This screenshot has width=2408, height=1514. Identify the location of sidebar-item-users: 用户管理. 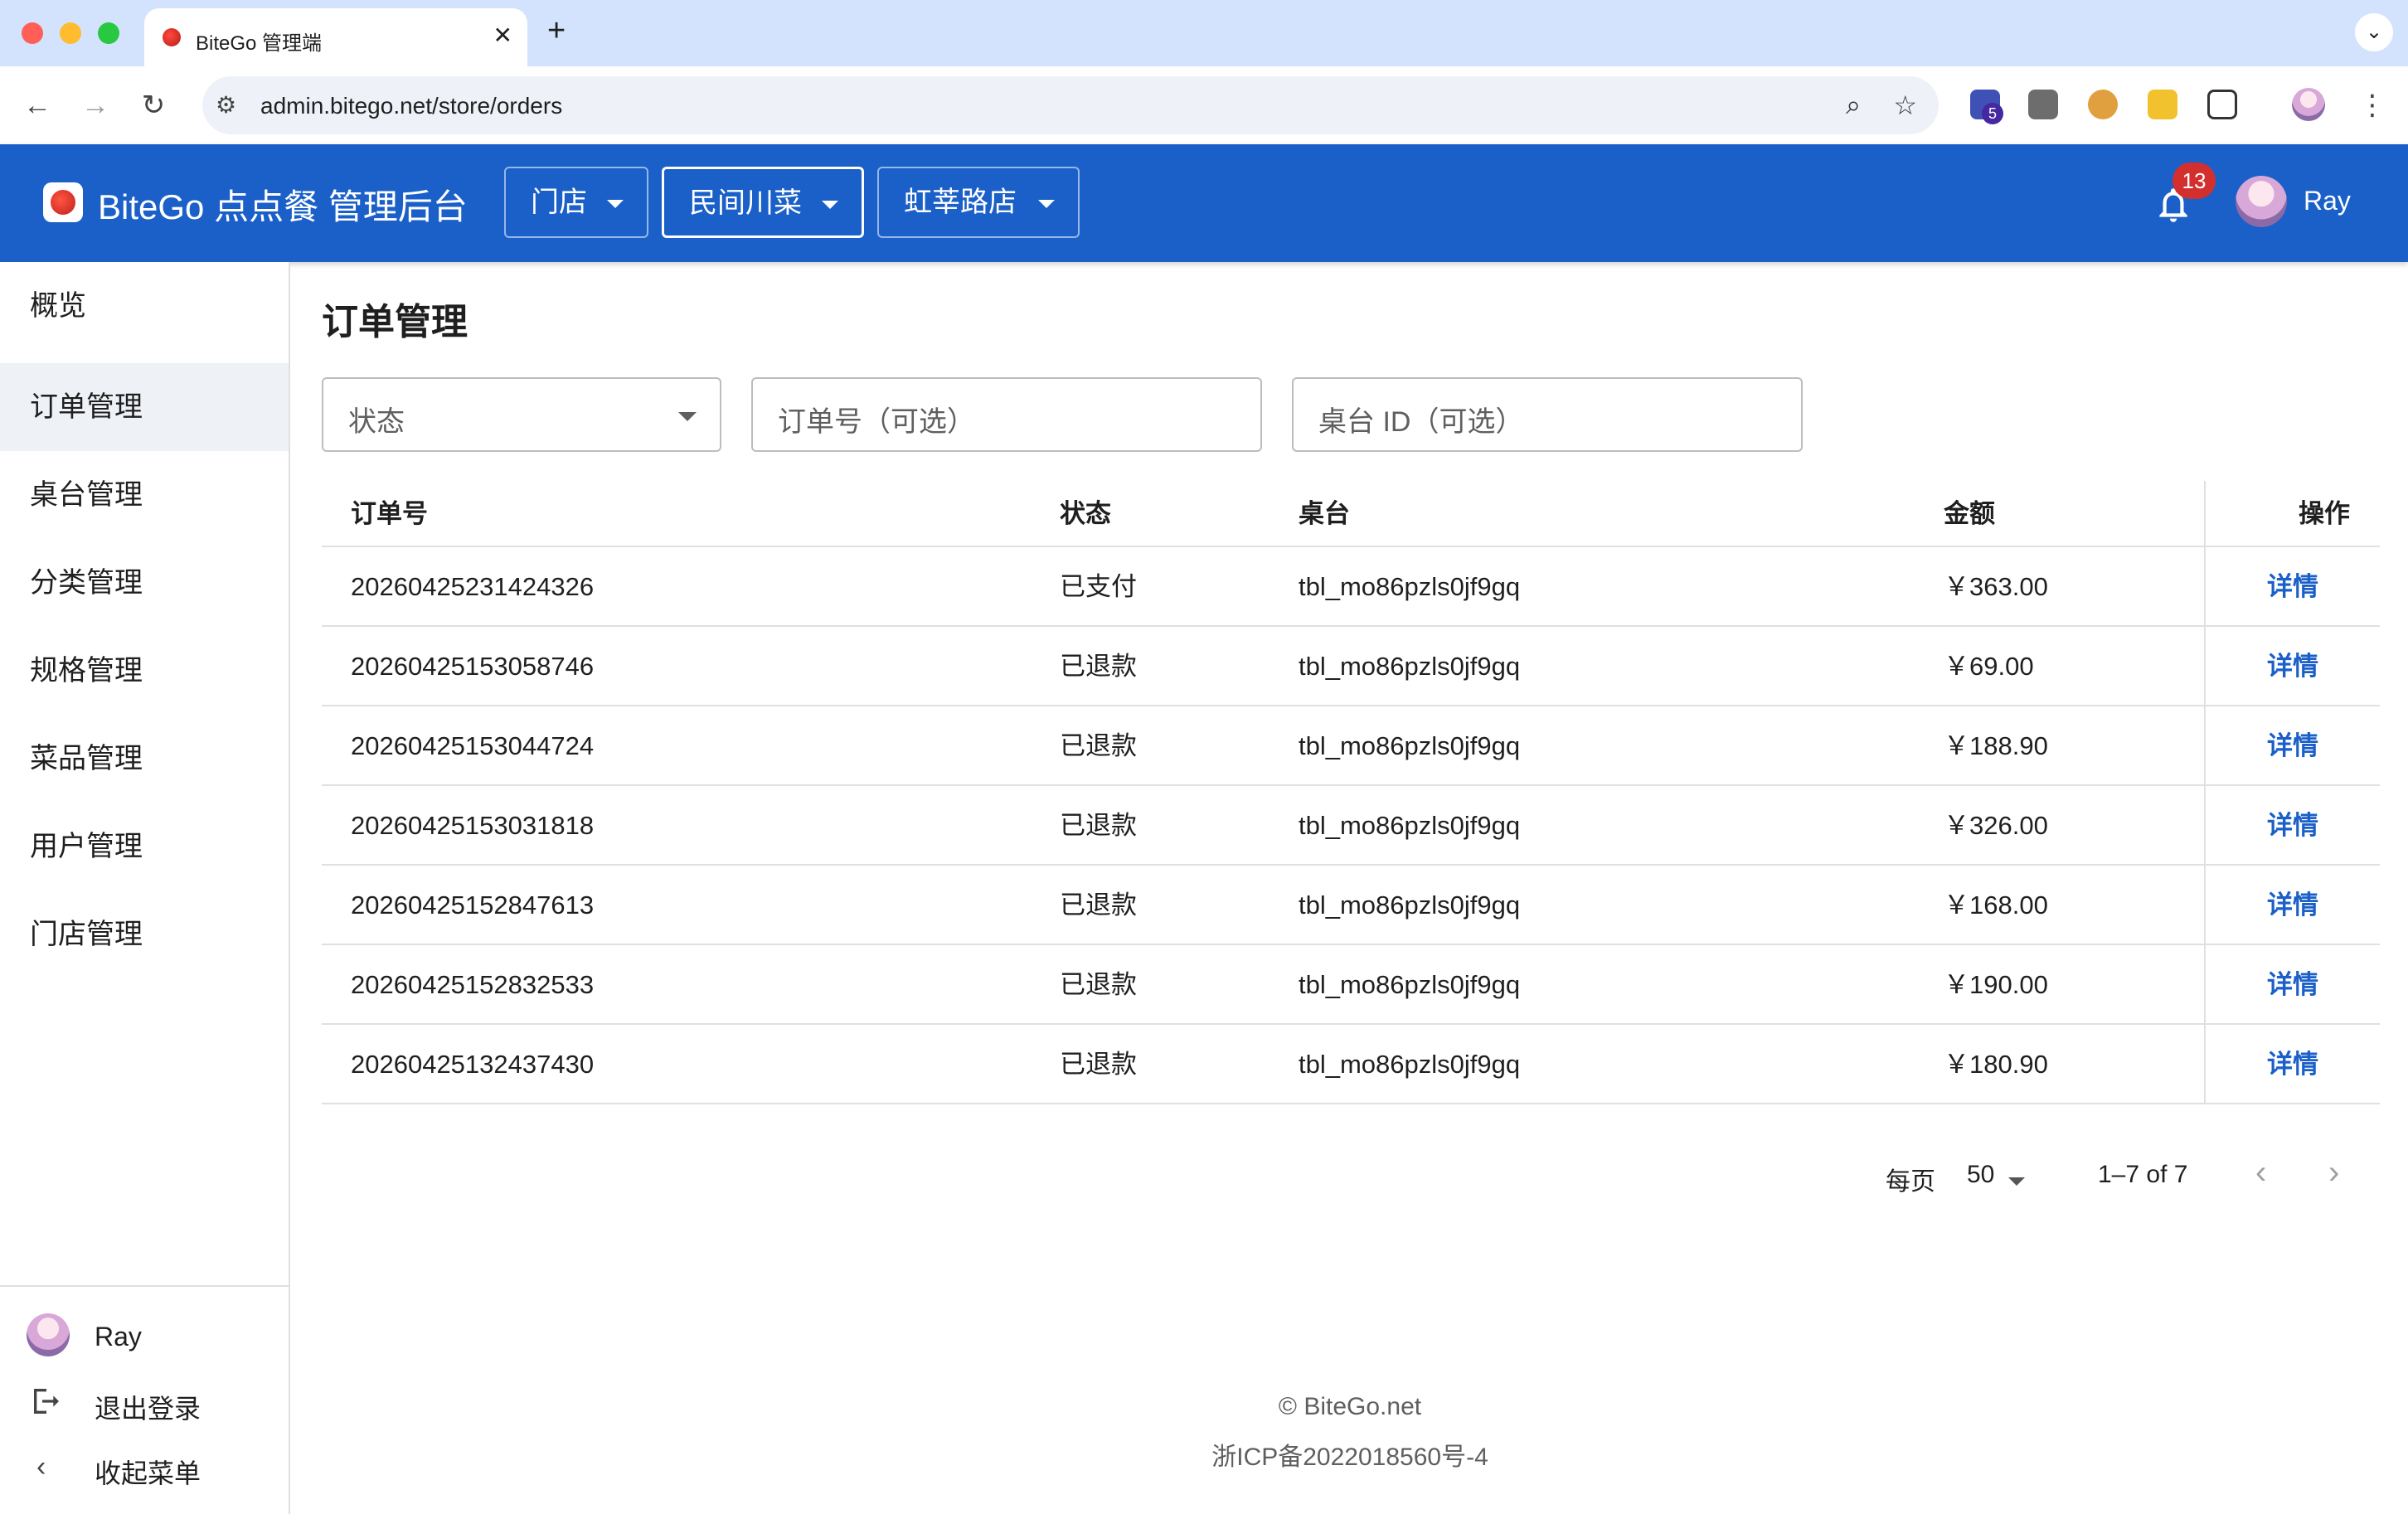
(144, 847).